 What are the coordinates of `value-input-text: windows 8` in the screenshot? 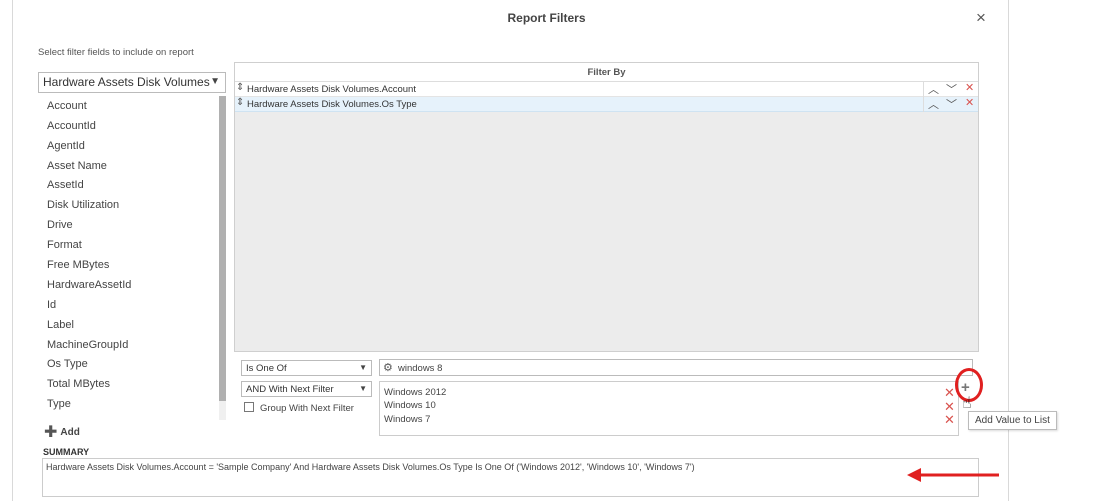 It's located at (420, 368).